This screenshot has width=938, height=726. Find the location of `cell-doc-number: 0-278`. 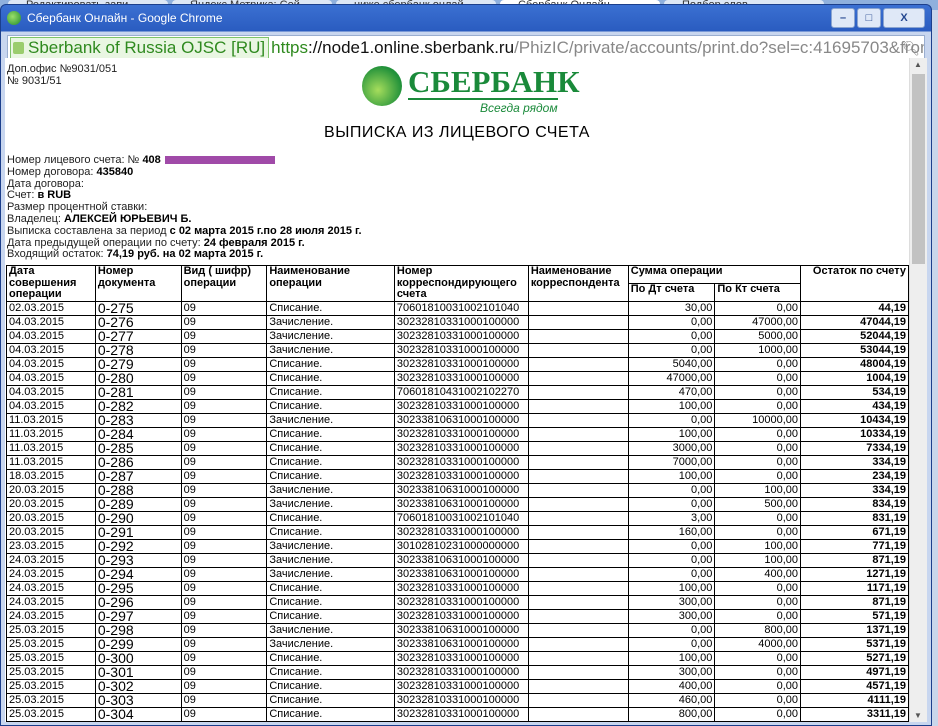

cell-doc-number: 0-278 is located at coordinates (138, 350).